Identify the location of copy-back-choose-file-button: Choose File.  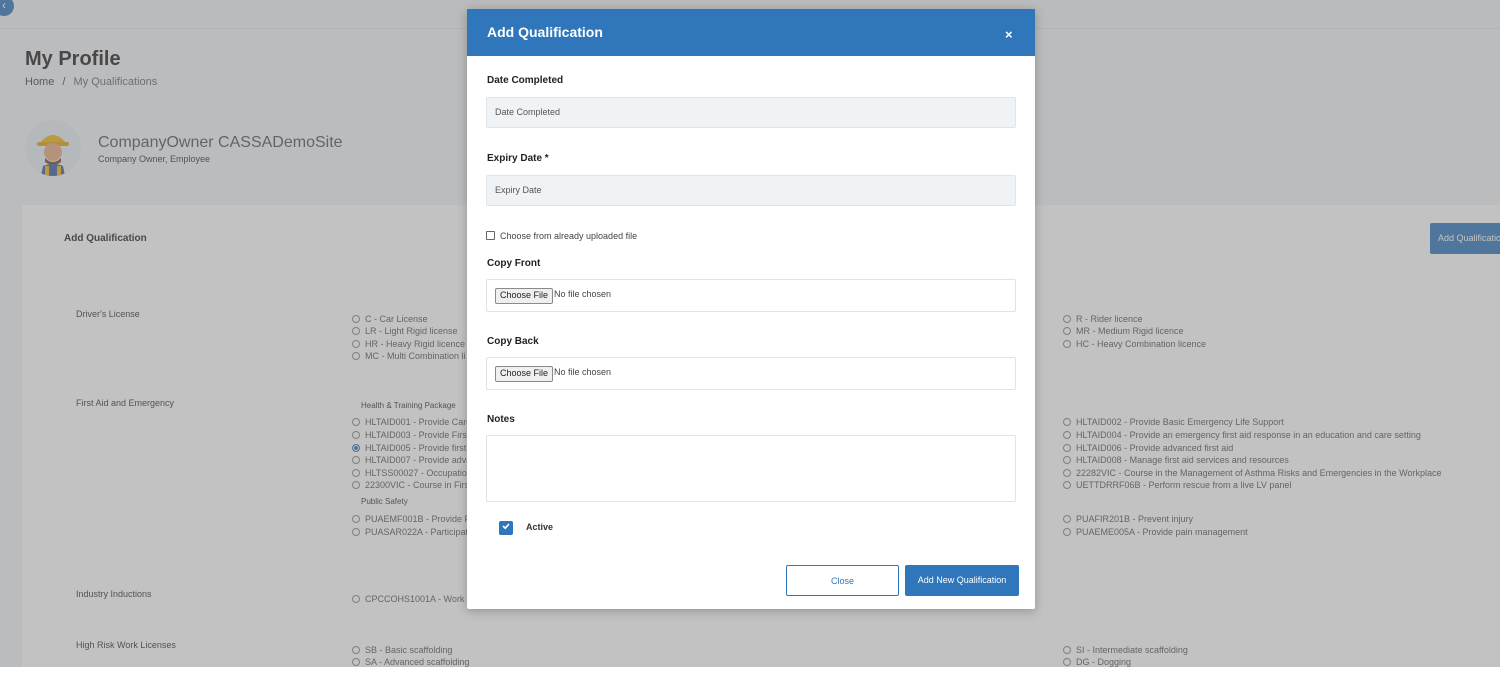
(524, 374).